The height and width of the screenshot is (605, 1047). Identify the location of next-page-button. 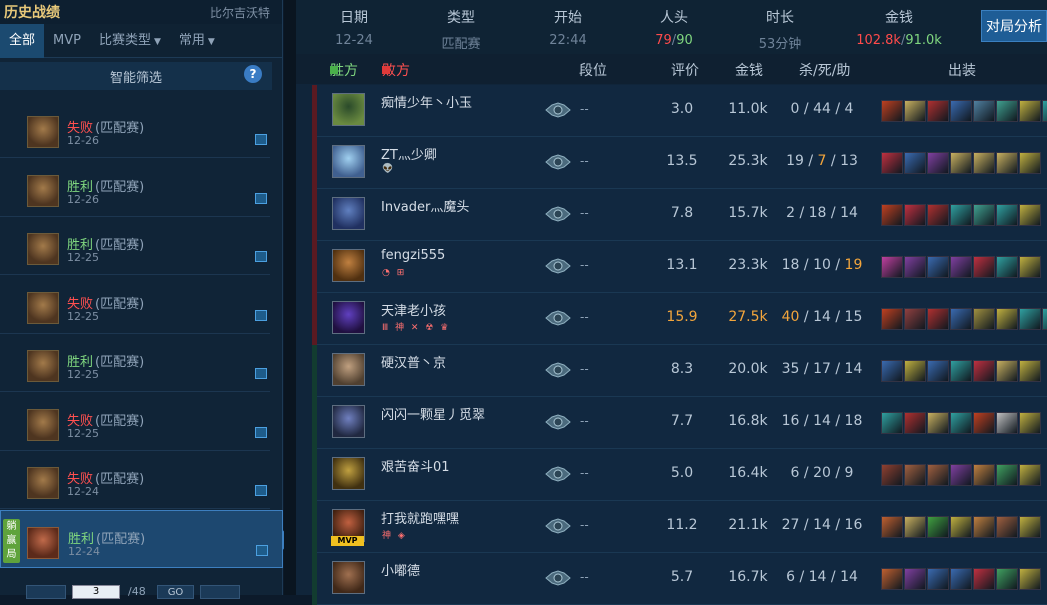
(220, 592).